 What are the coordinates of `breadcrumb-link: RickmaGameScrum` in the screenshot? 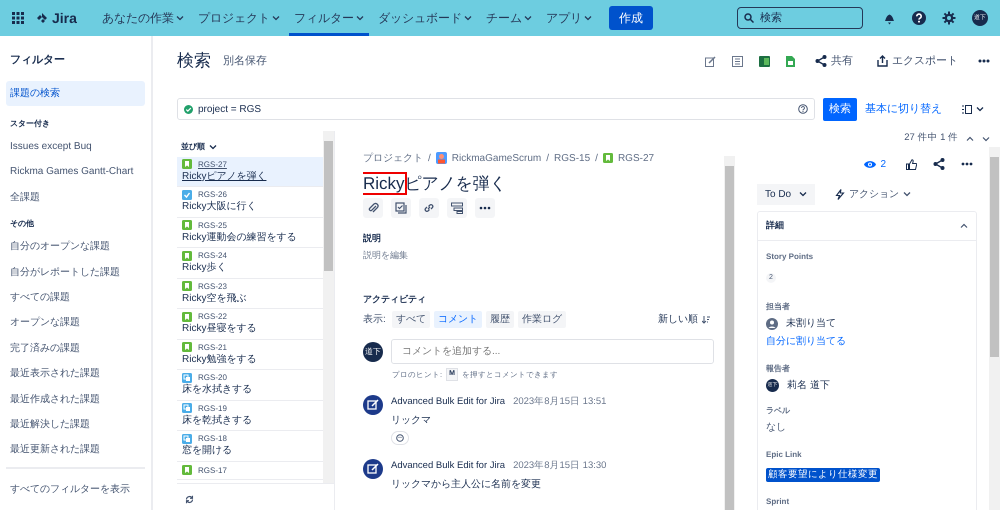 It's located at (497, 158).